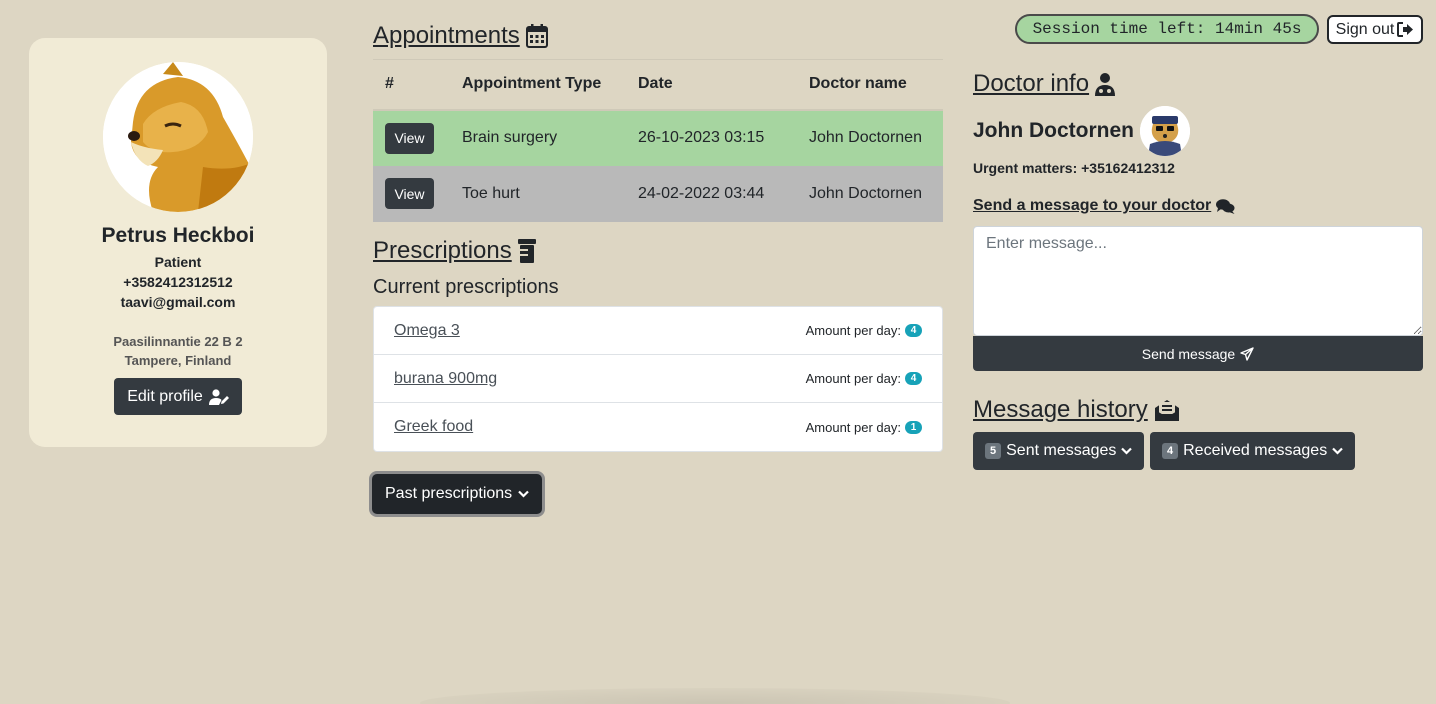 This screenshot has height=704, width=1436. I want to click on edit-profile-button: Edit profile, so click(178, 396).